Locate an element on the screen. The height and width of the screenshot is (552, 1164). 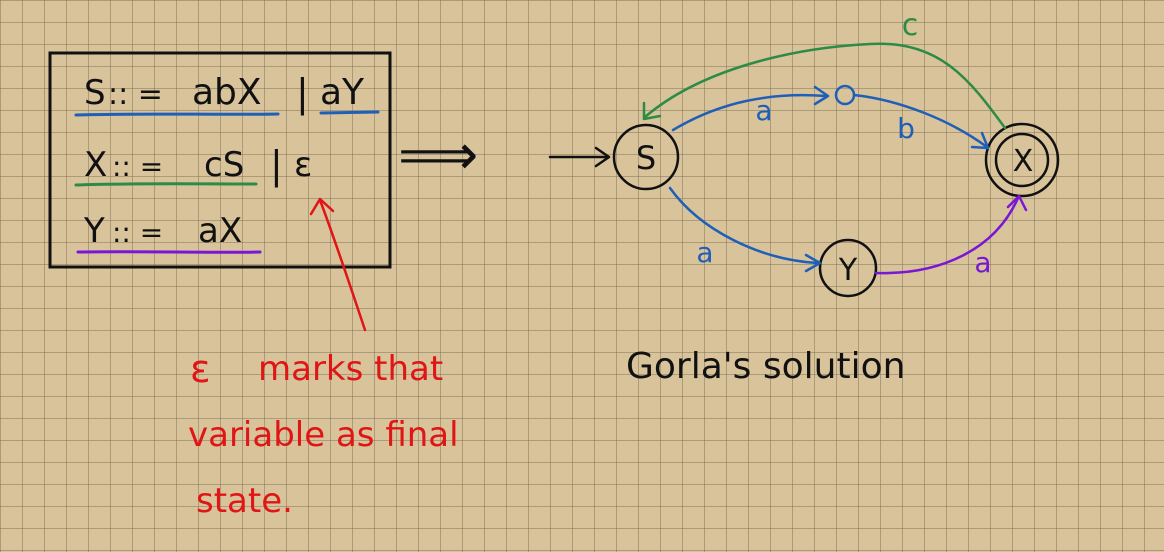
caption: Gorla's solution is located at coordinates (765, 366).